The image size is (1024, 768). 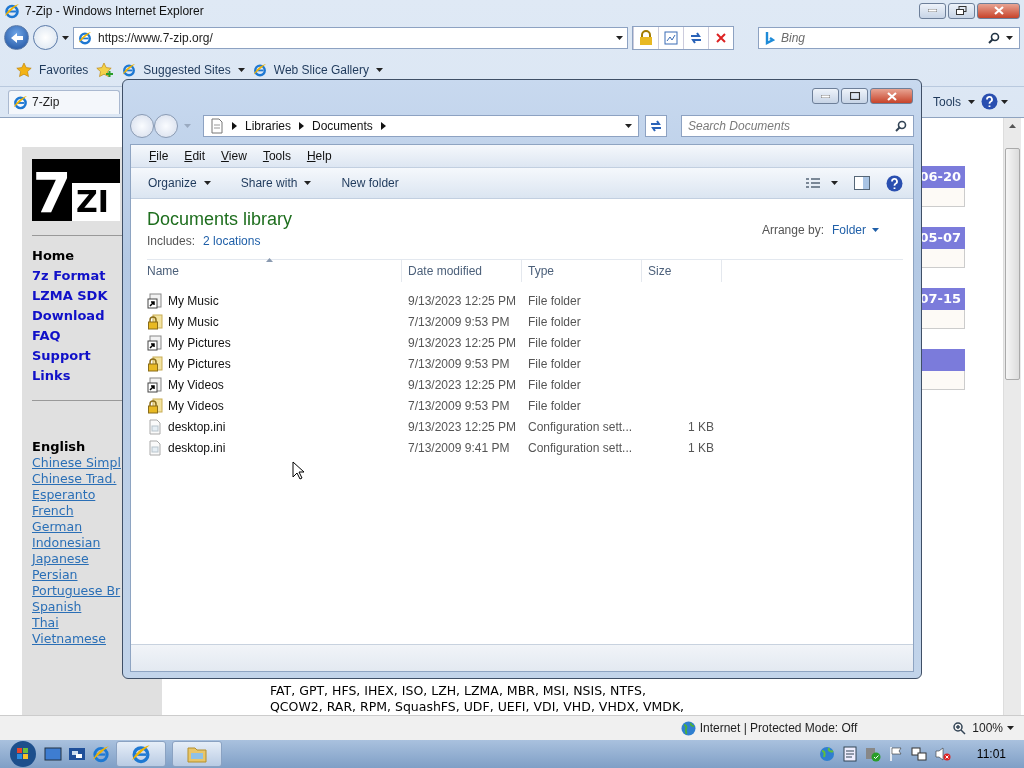 I want to click on language-link: Esperanto, so click(x=64, y=494).